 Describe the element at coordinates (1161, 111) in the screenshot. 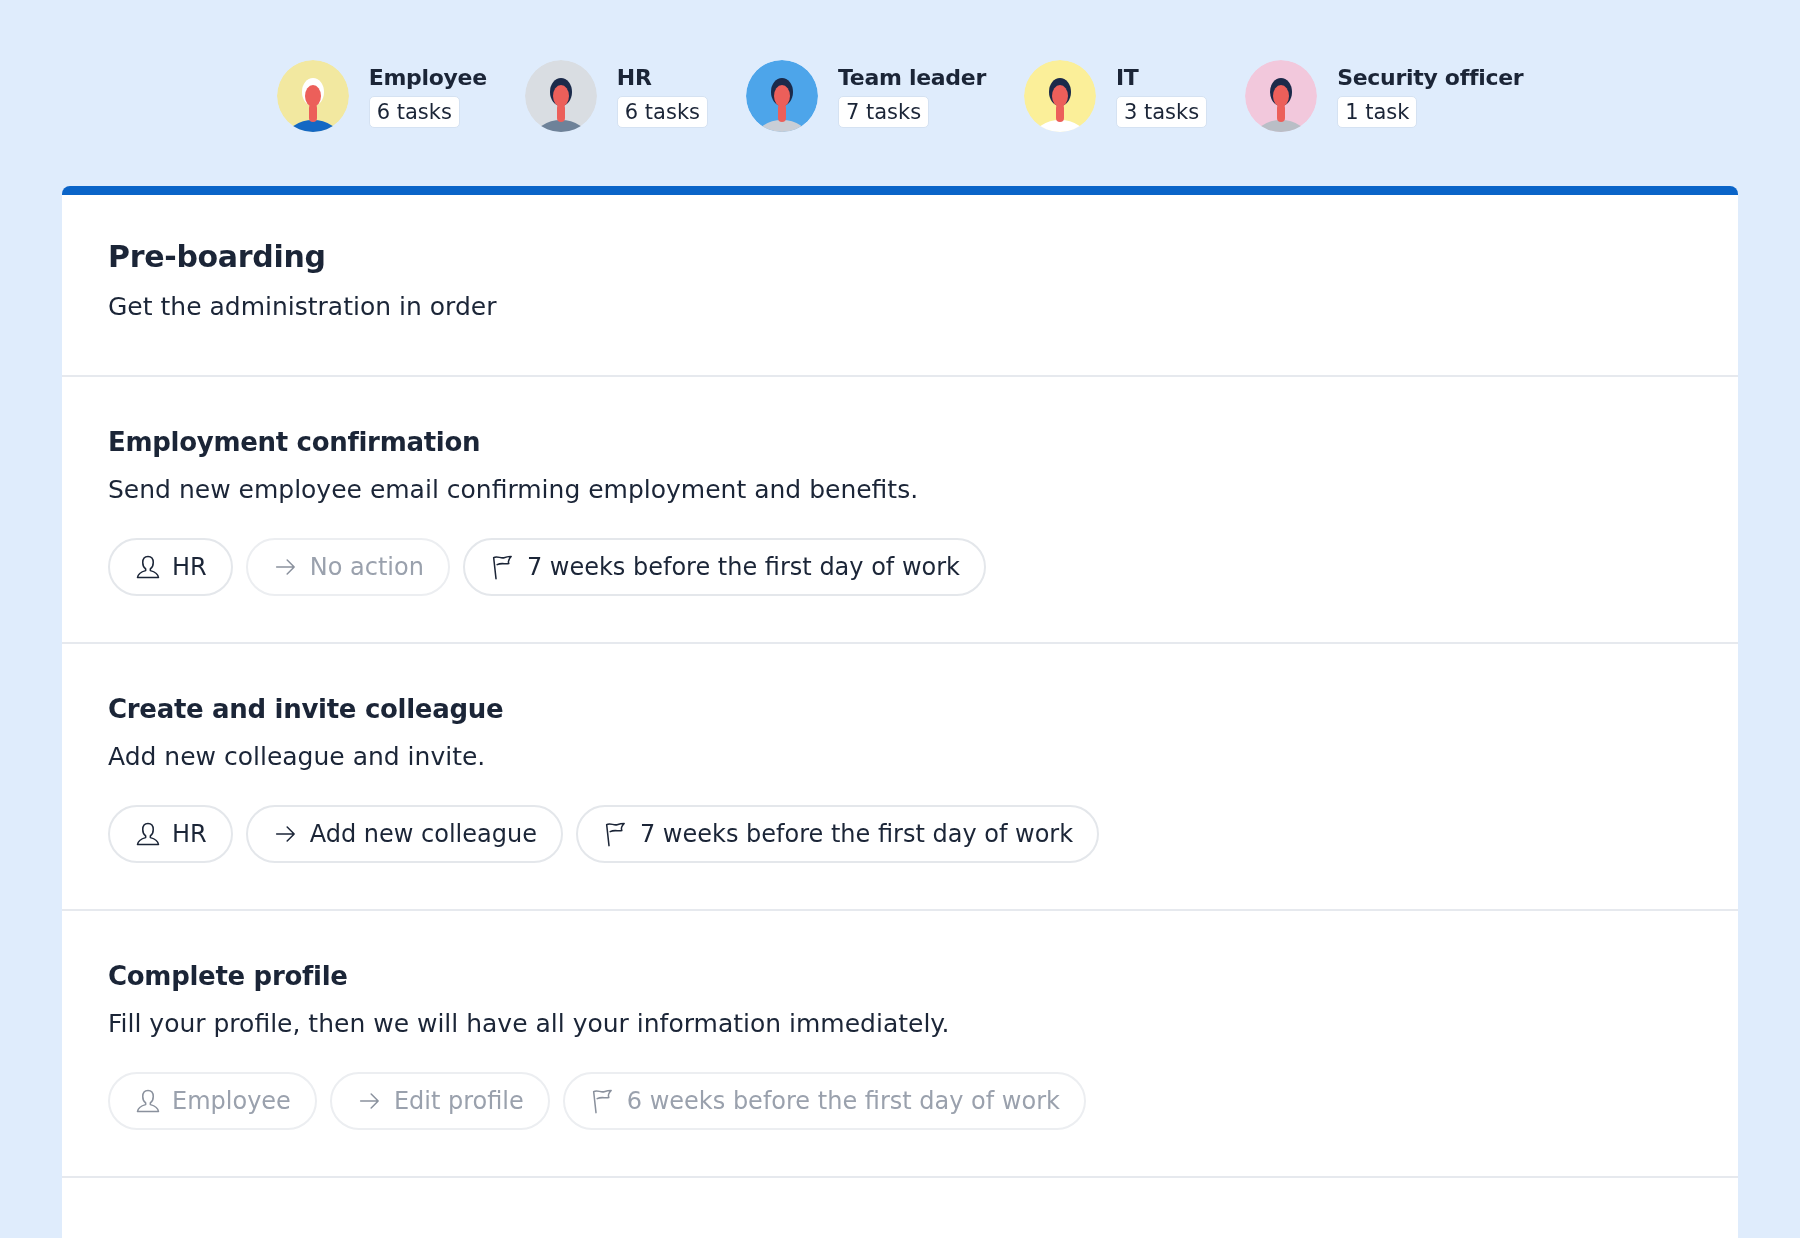

I see `task-count-badge: 3 tasks` at that location.